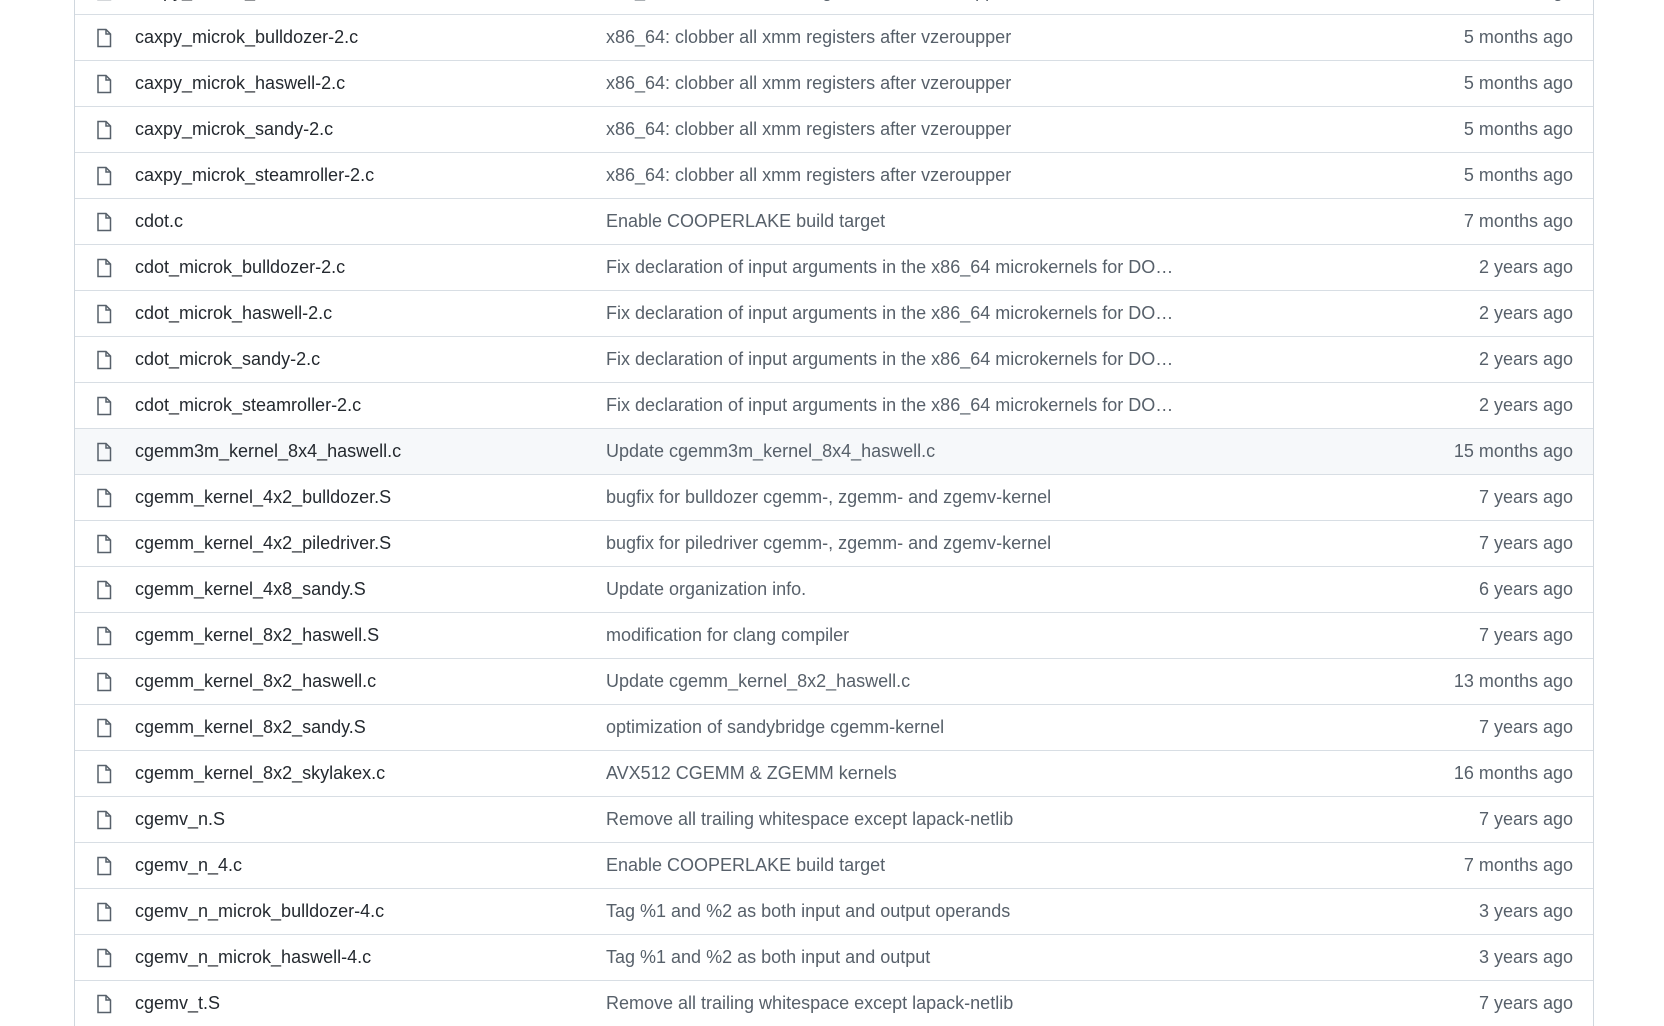 The width and height of the screenshot is (1664, 1026). I want to click on file-name-link: cdot_microk_bulldozer-2.c, so click(355, 267).